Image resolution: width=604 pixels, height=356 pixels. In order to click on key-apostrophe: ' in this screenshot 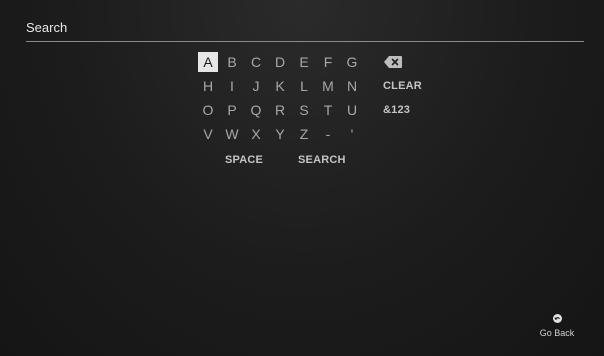, I will do `click(352, 134)`.